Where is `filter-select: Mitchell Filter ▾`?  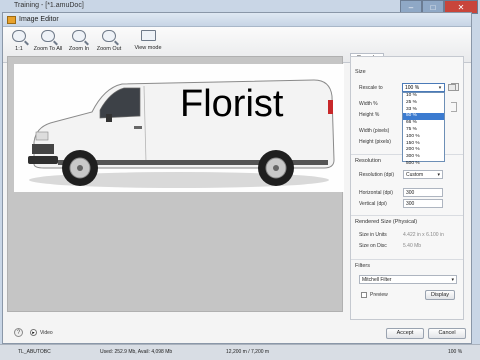 filter-select: Mitchell Filter ▾ is located at coordinates (408, 279).